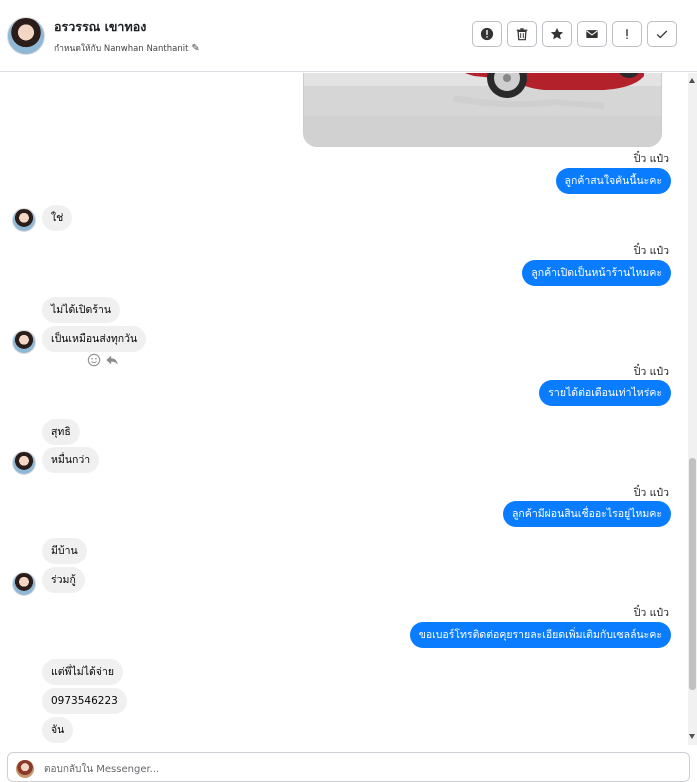 Image resolution: width=697 pixels, height=782 pixels. Describe the element at coordinates (81, 310) in the screenshot. I see `incoming-message: ไม่ได้เปิดร้าน` at that location.